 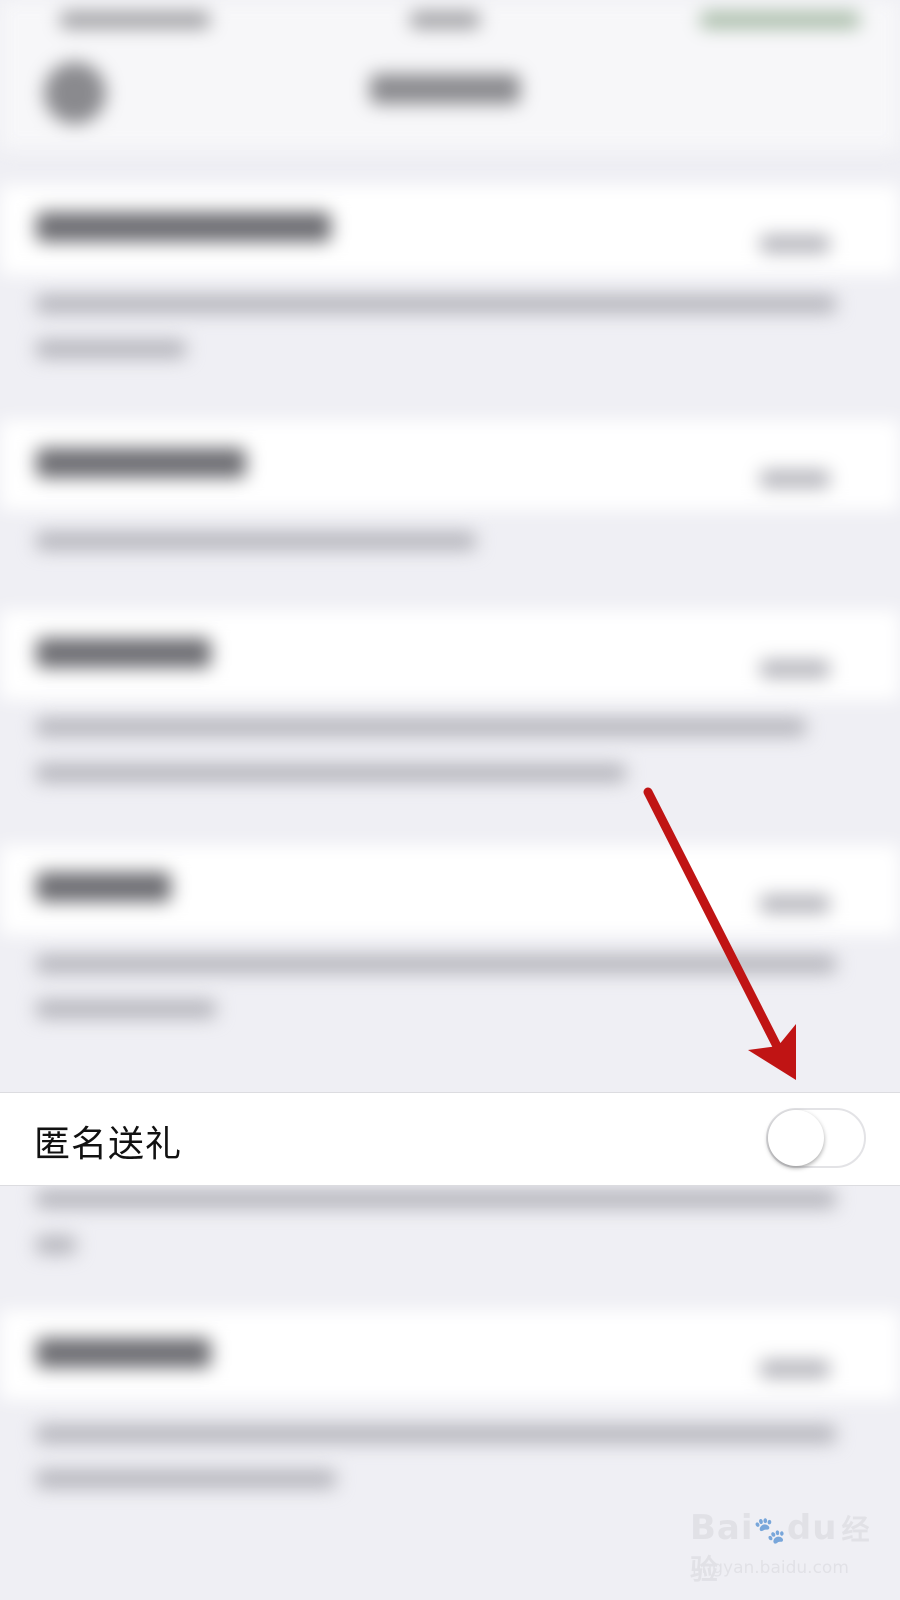 What do you see at coordinates (770, 1568) in the screenshot?
I see `watermark-url: jingyan.baidu.com` at bounding box center [770, 1568].